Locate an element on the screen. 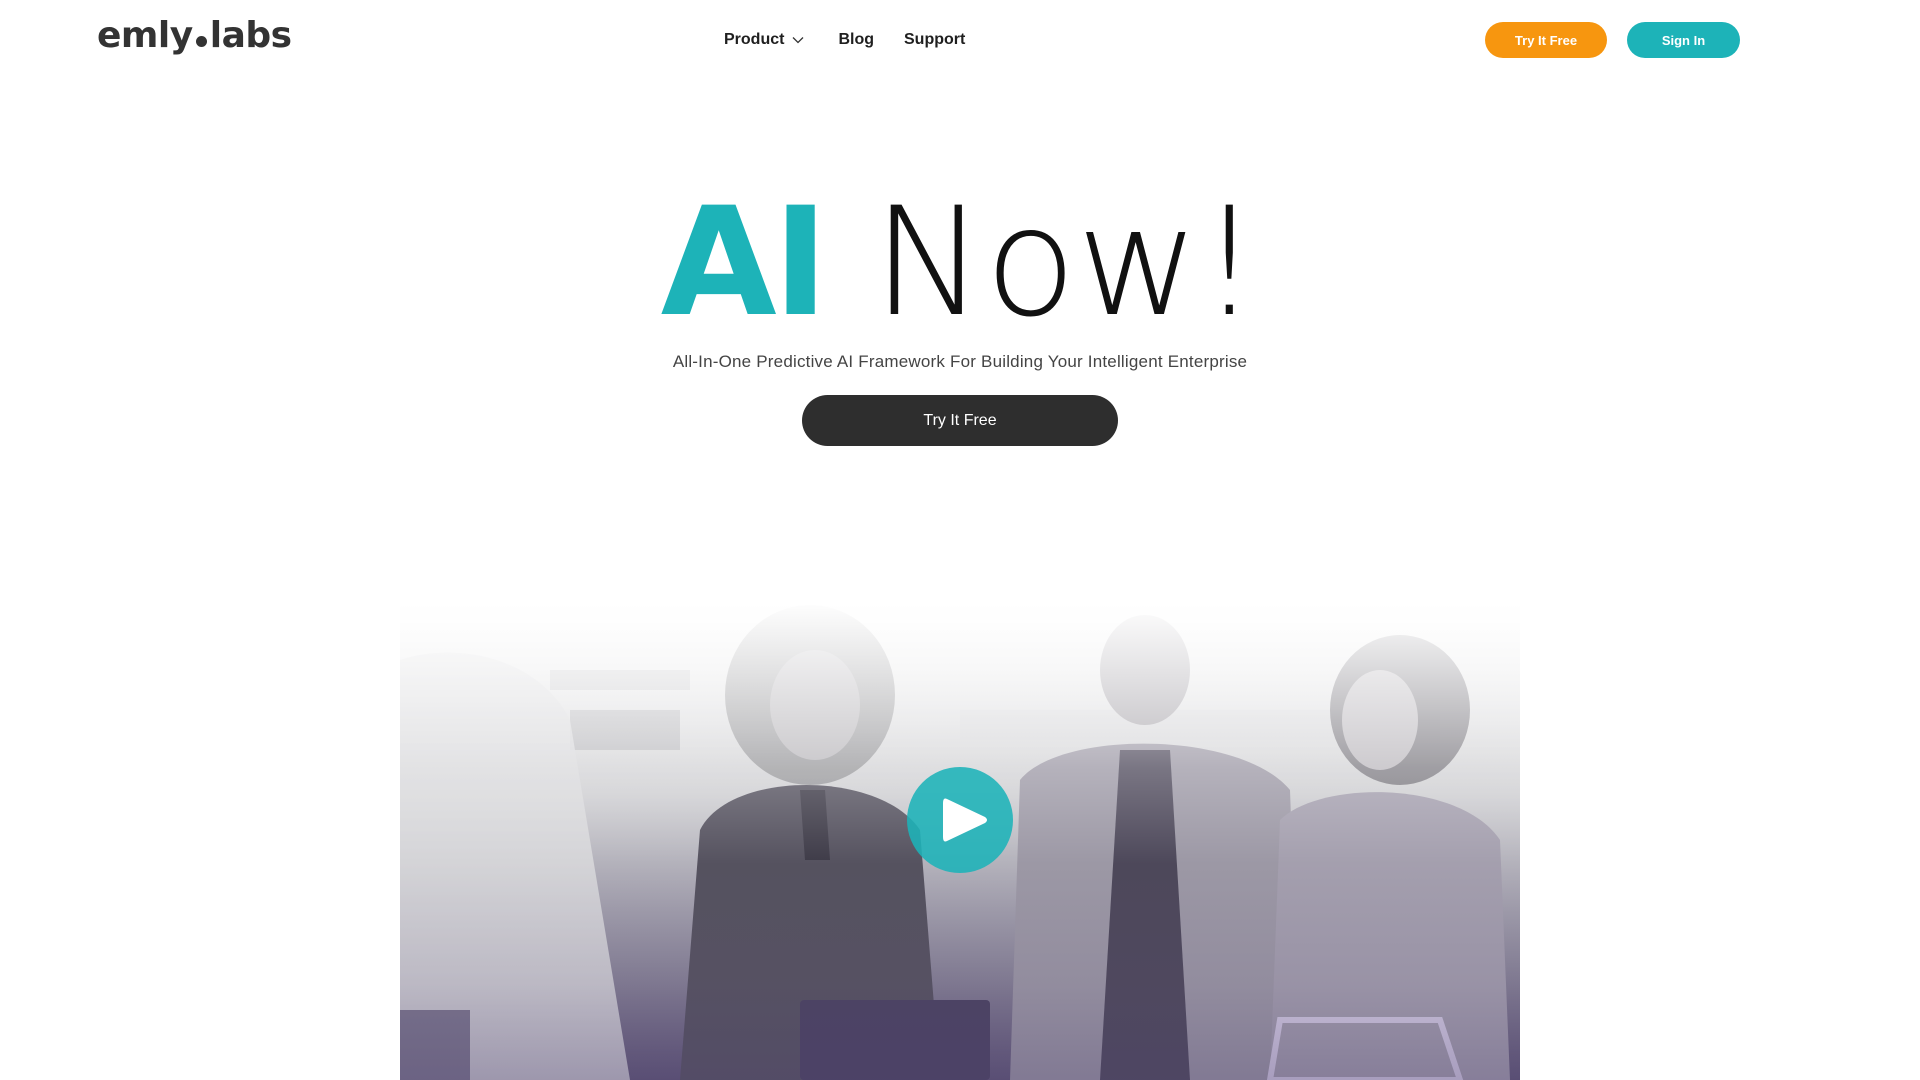 The image size is (1920, 1080). nav-item-label: Product is located at coordinates (754, 39).